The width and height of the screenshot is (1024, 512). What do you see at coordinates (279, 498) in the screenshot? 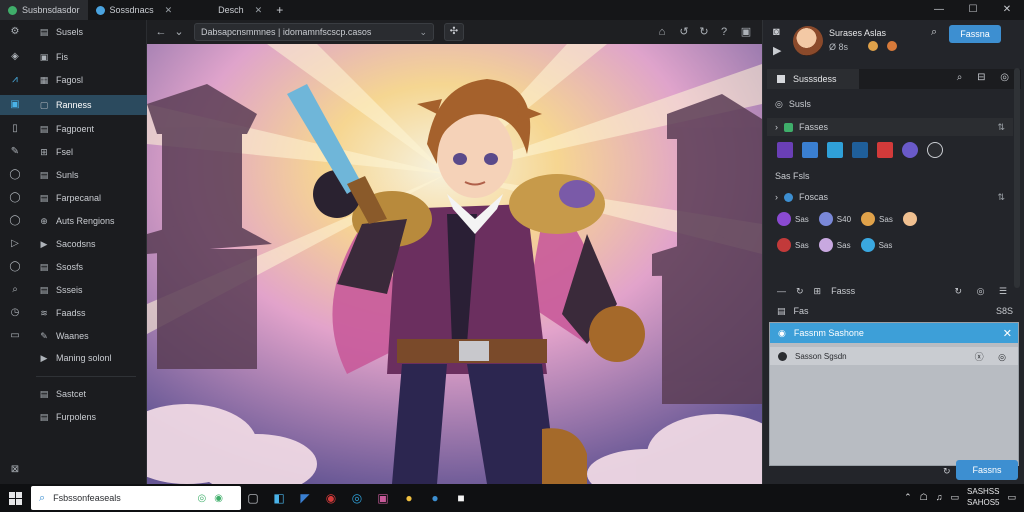
I see `app-editor-icon: ◧` at bounding box center [279, 498].